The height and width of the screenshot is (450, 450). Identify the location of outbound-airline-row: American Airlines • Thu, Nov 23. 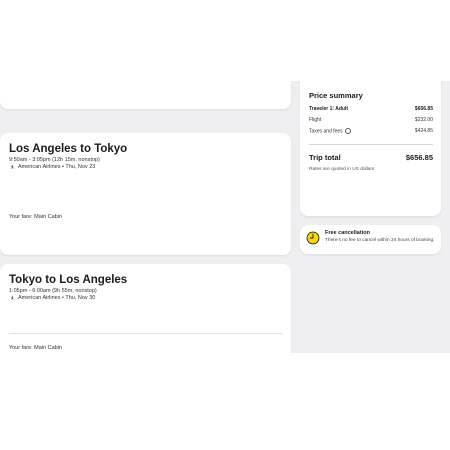
(52, 167).